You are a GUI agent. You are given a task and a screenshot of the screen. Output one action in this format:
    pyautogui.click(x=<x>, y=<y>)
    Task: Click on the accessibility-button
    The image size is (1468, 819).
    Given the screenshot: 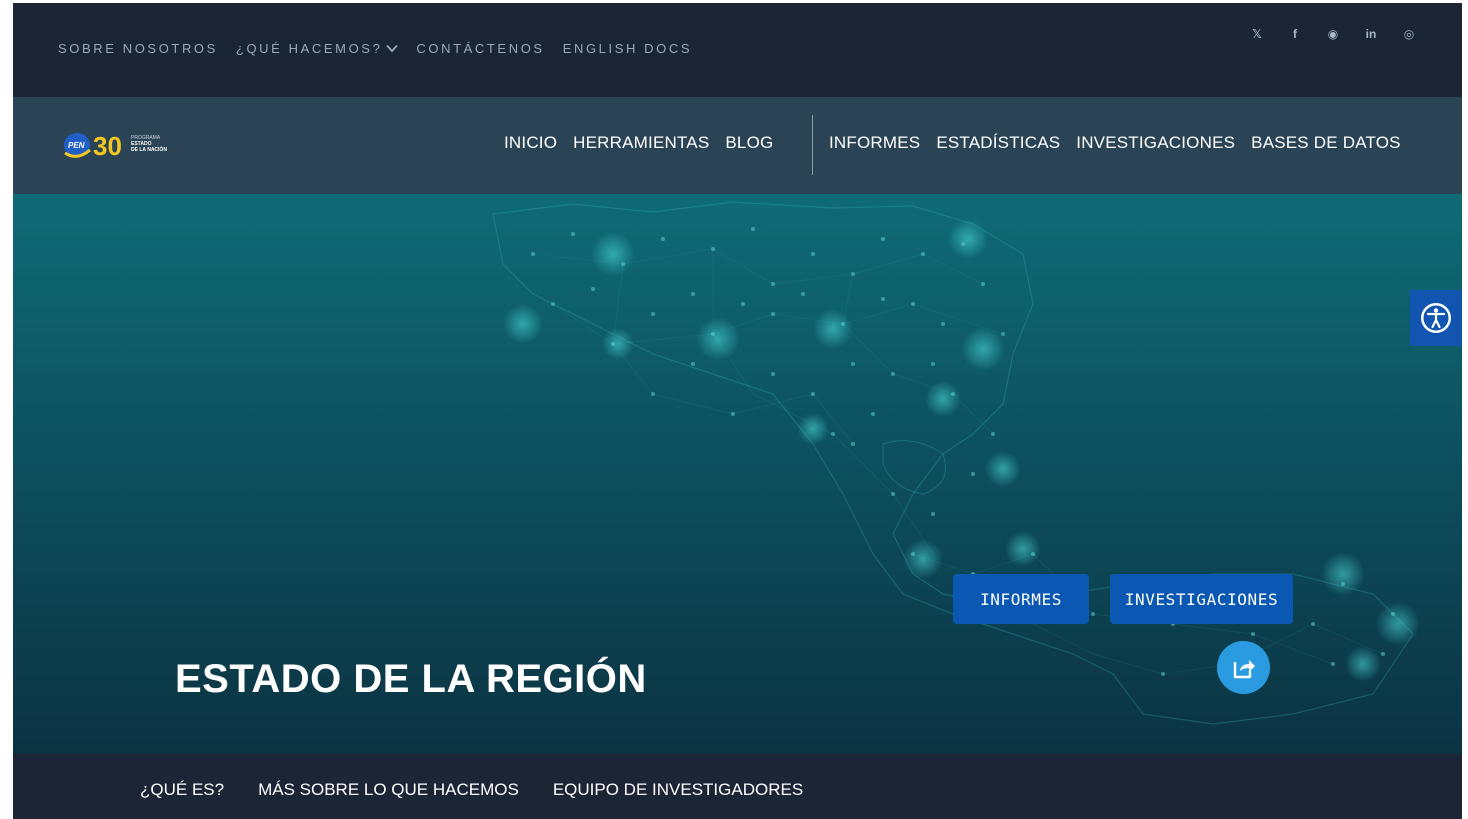 What is the action you would take?
    pyautogui.click(x=1436, y=318)
    